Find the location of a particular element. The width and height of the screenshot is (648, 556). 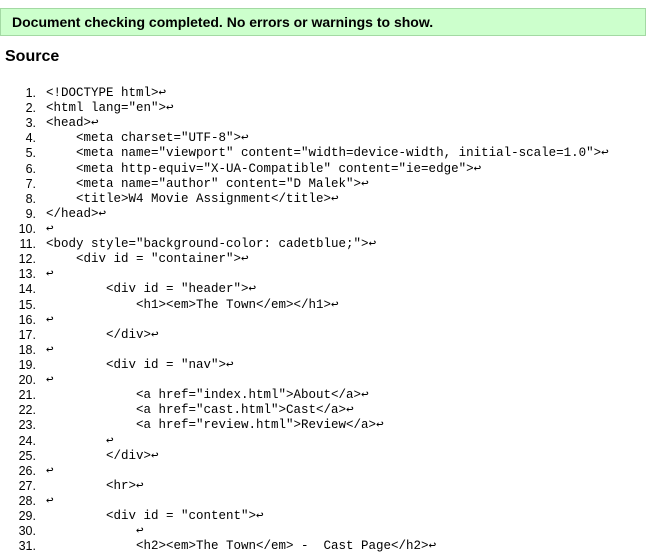

line-number: 6. is located at coordinates (30, 168).